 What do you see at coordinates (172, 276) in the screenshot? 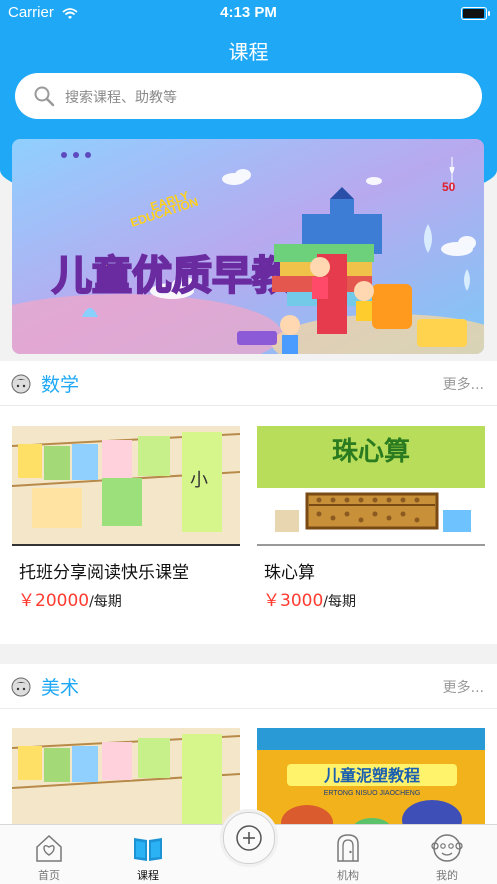
I see `banner-headline: 儿童优质早教` at bounding box center [172, 276].